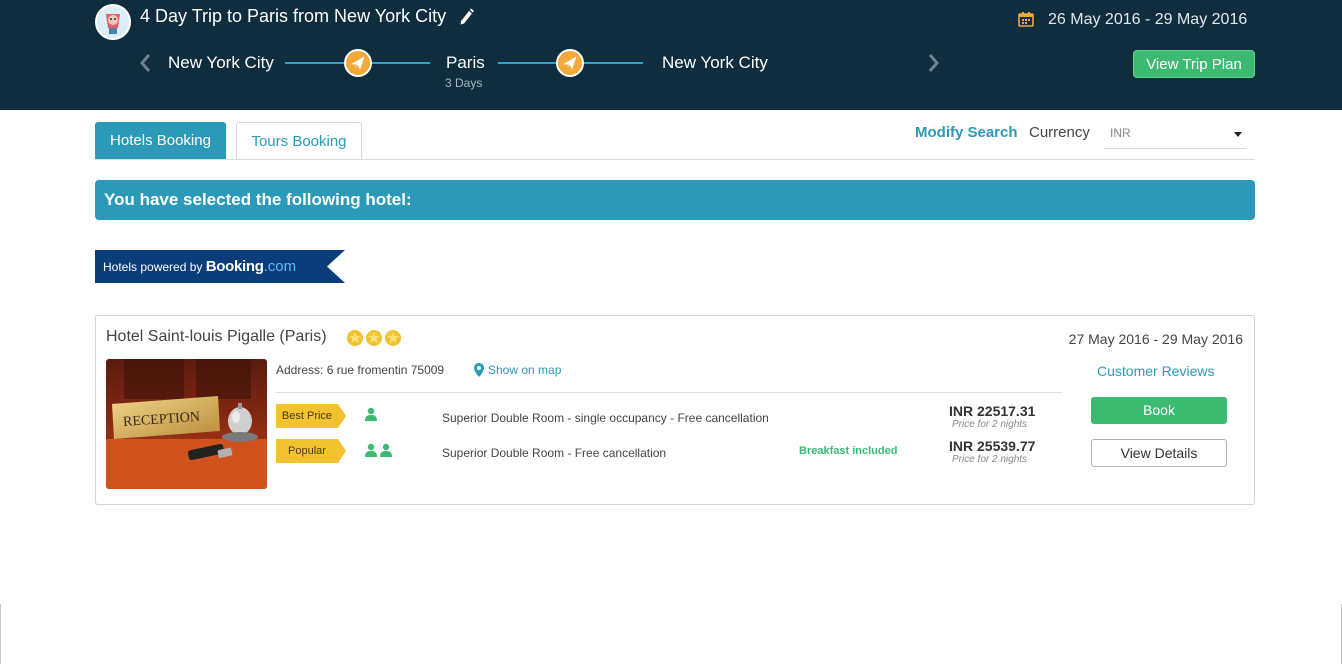 This screenshot has height=664, width=1342. I want to click on single-occupancy-icon, so click(371, 416).